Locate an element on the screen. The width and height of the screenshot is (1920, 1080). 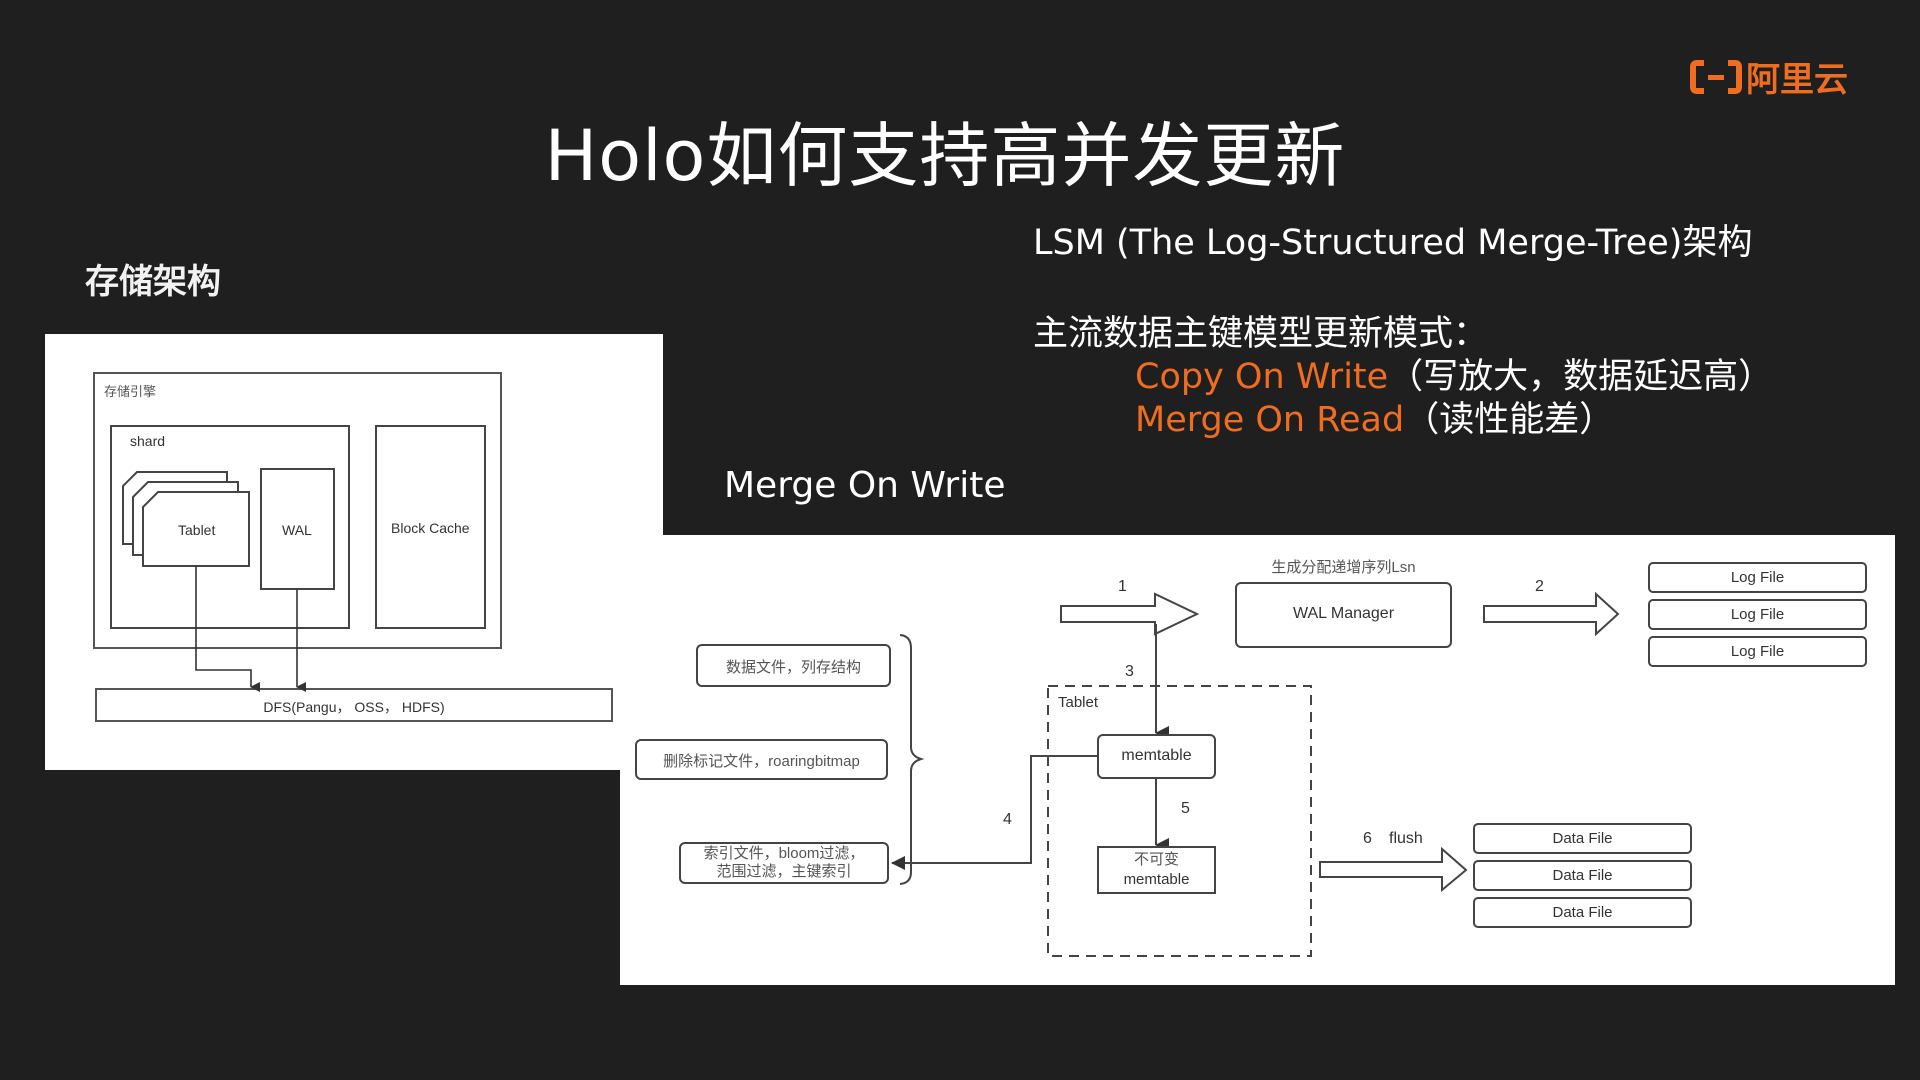
step-4-label: 4 is located at coordinates (1007, 819).